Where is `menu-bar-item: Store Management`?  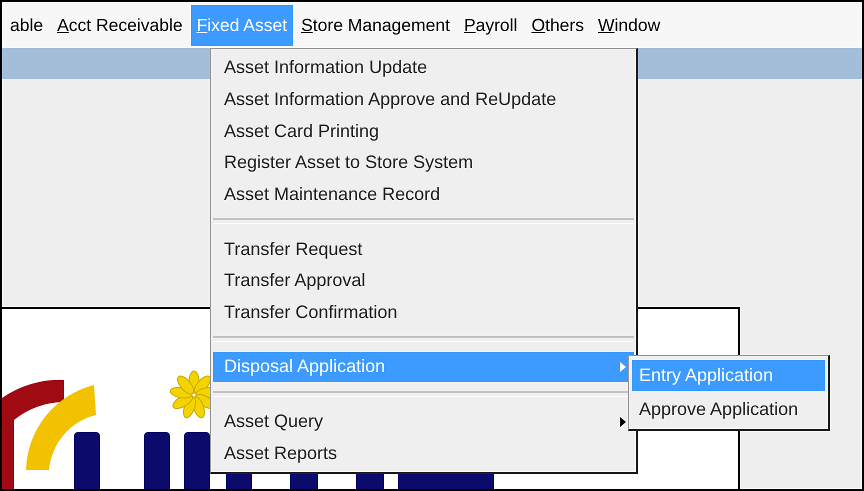
menu-bar-item: Store Management is located at coordinates (375, 25).